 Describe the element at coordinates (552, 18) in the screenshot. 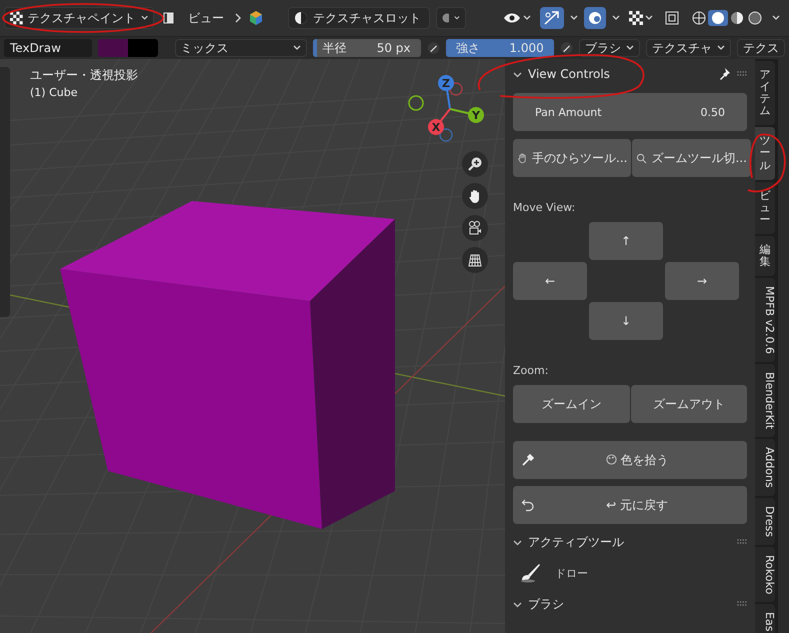

I see `mirror-icon` at that location.